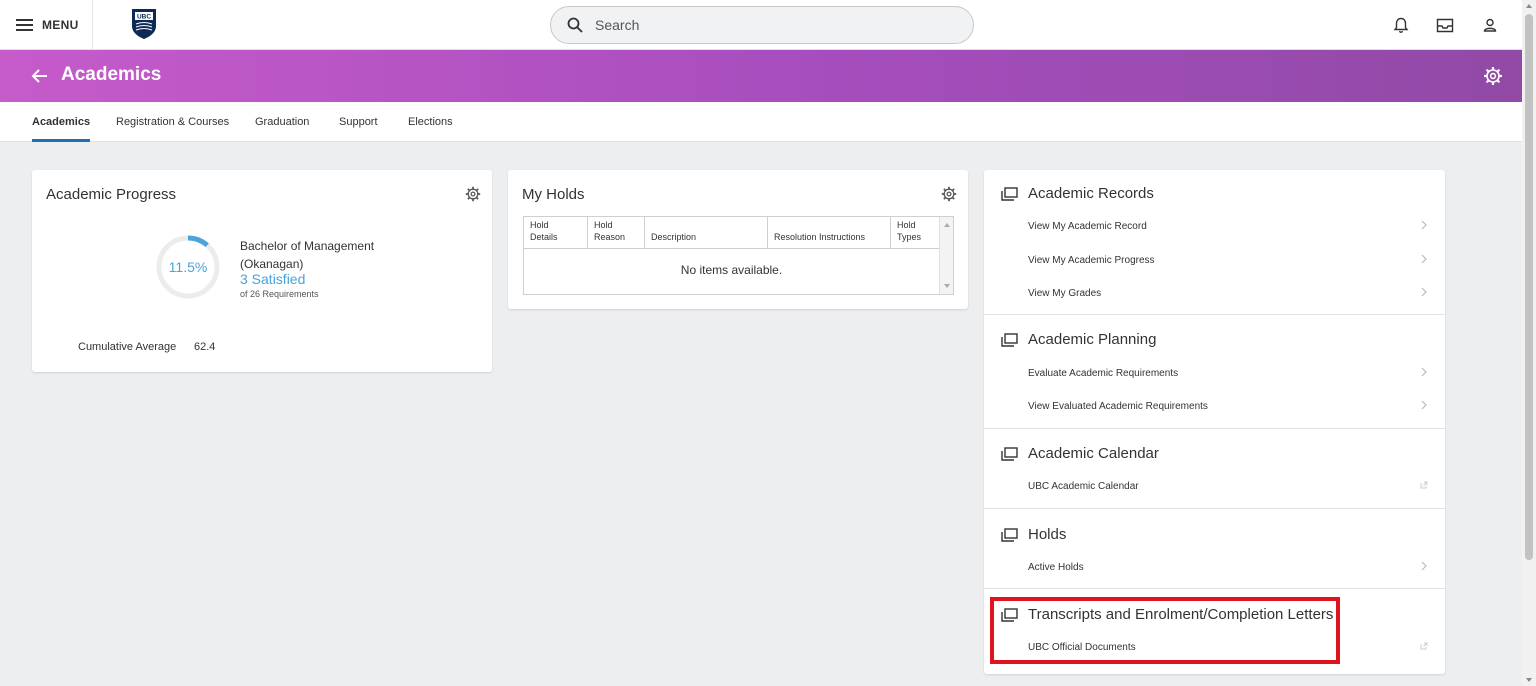  I want to click on tab-elections: Elections, so click(430, 122).